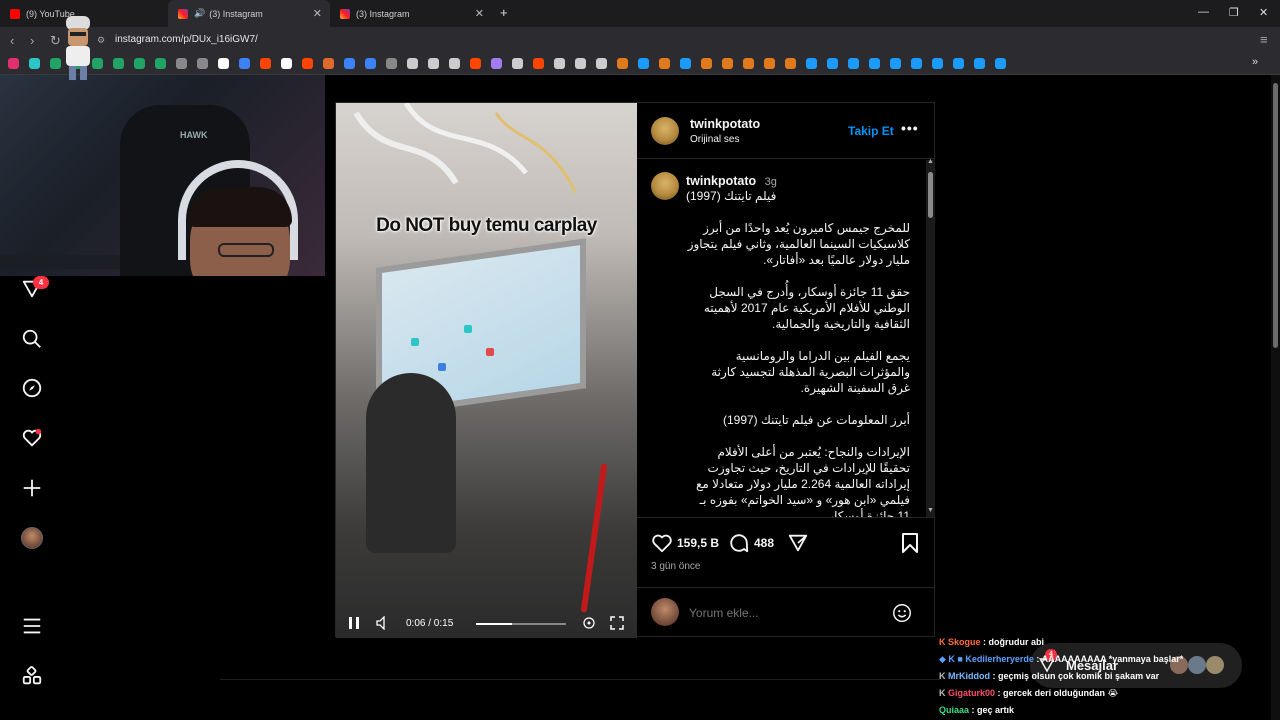  What do you see at coordinates (1255, 62) in the screenshot?
I see `more-bookmarks-icon: »` at bounding box center [1255, 62].